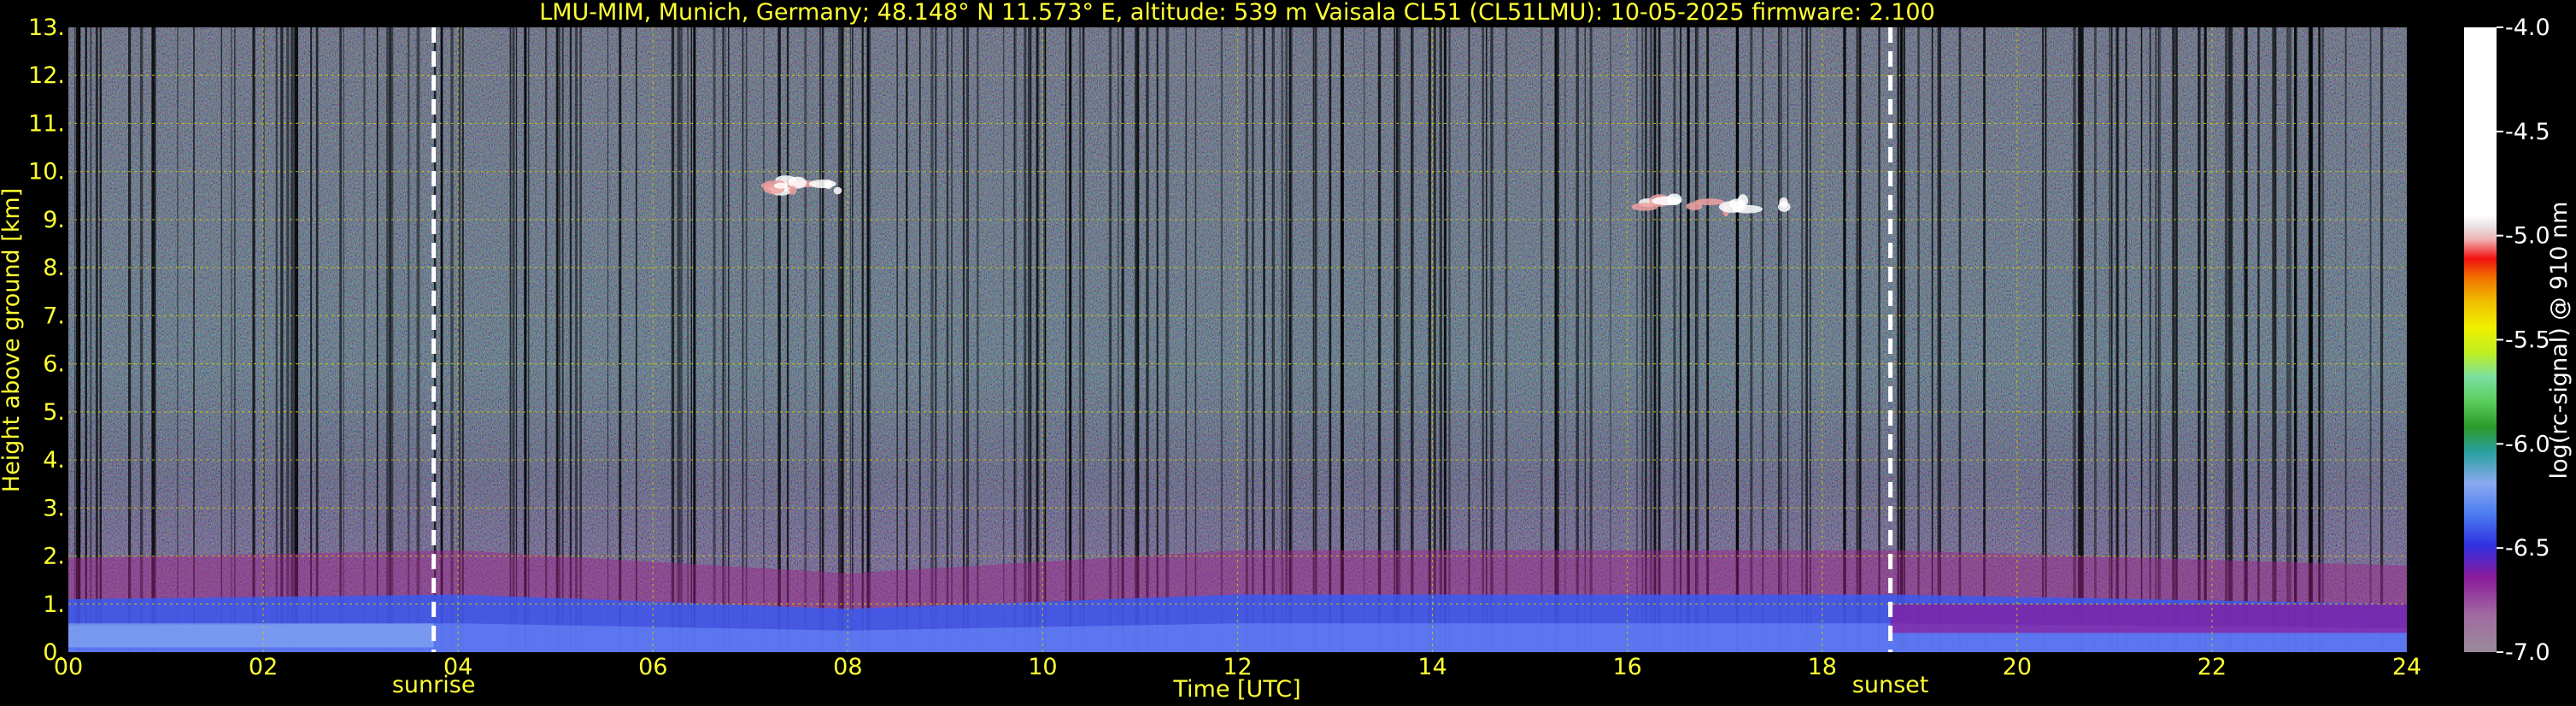  Describe the element at coordinates (54, 220) in the screenshot. I see `y-tick-label: 9.` at that location.